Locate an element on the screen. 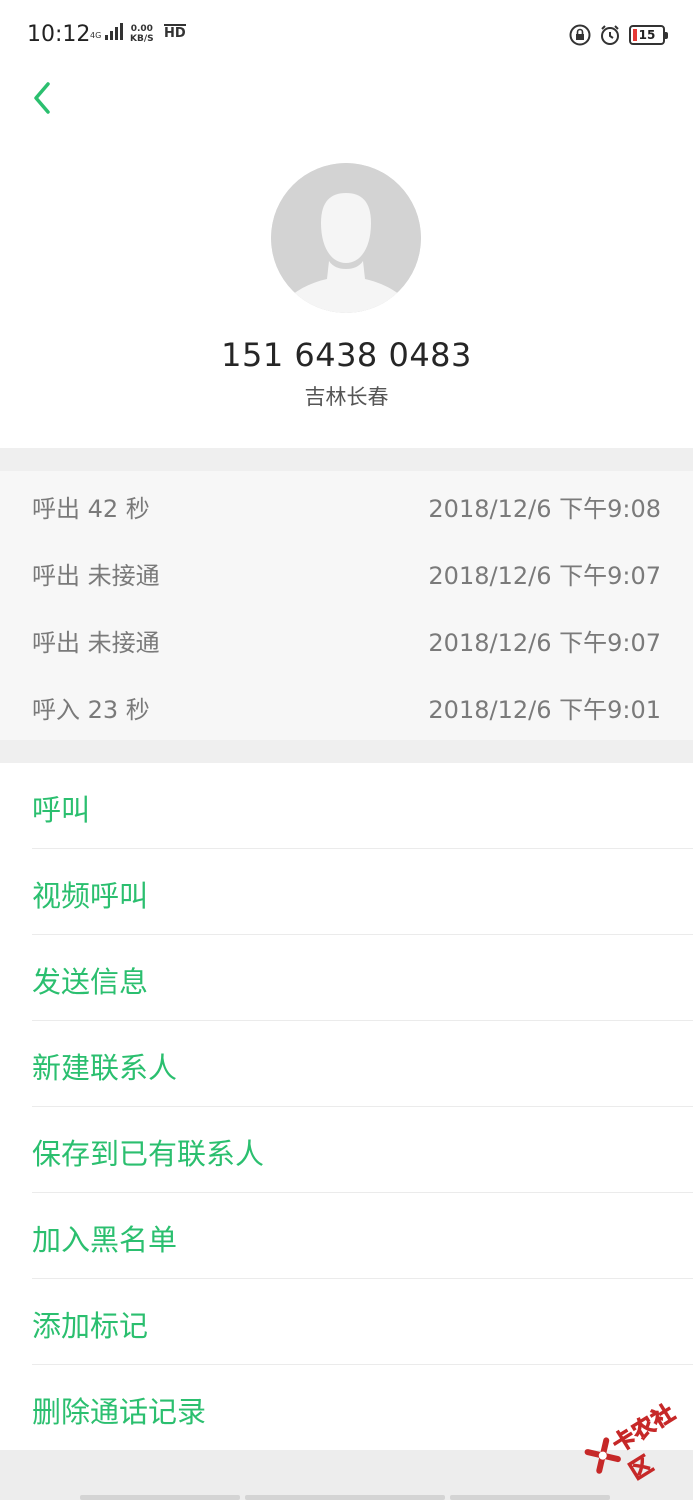  lock-icon is located at coordinates (580, 35).